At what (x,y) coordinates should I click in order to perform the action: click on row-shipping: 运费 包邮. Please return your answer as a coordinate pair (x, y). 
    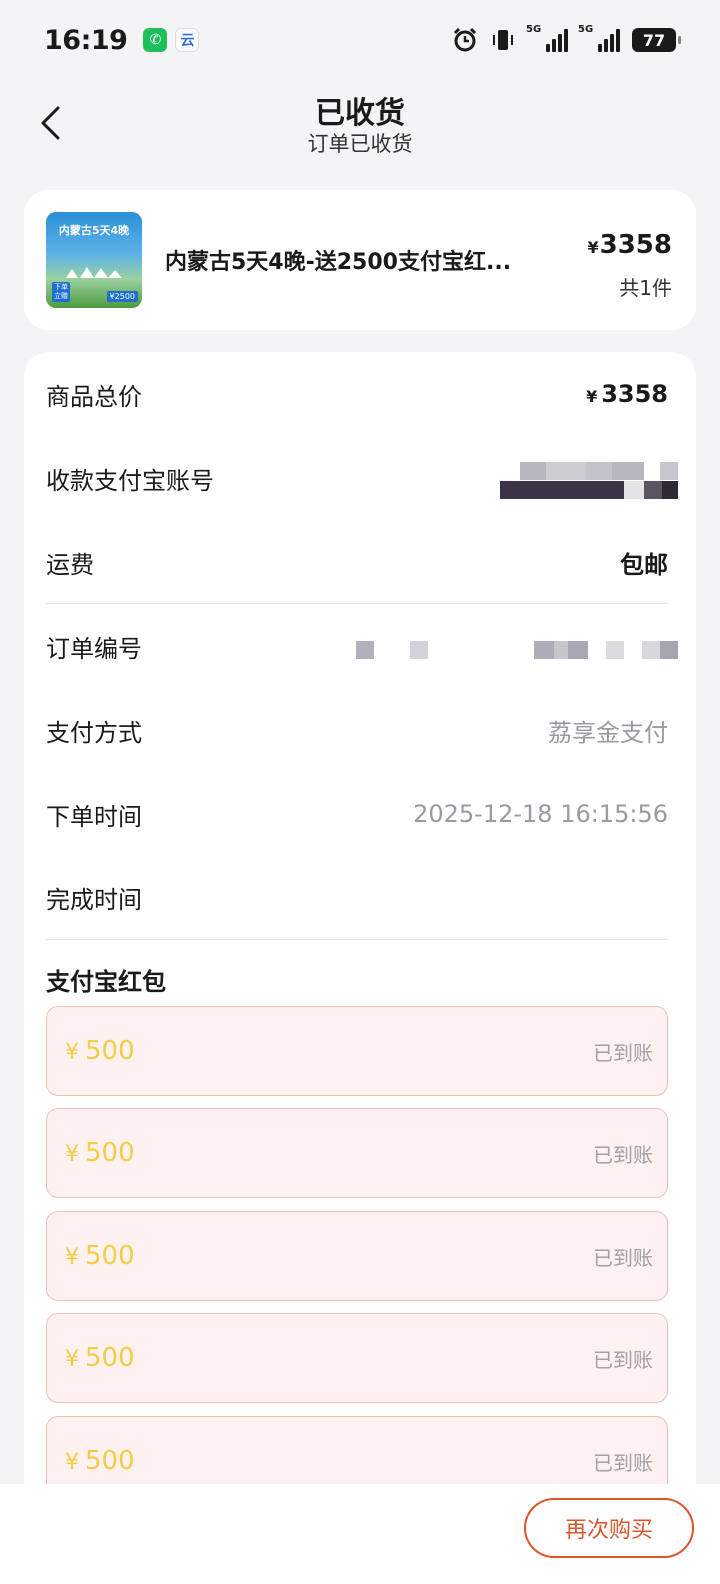
    Looking at the image, I should click on (357, 562).